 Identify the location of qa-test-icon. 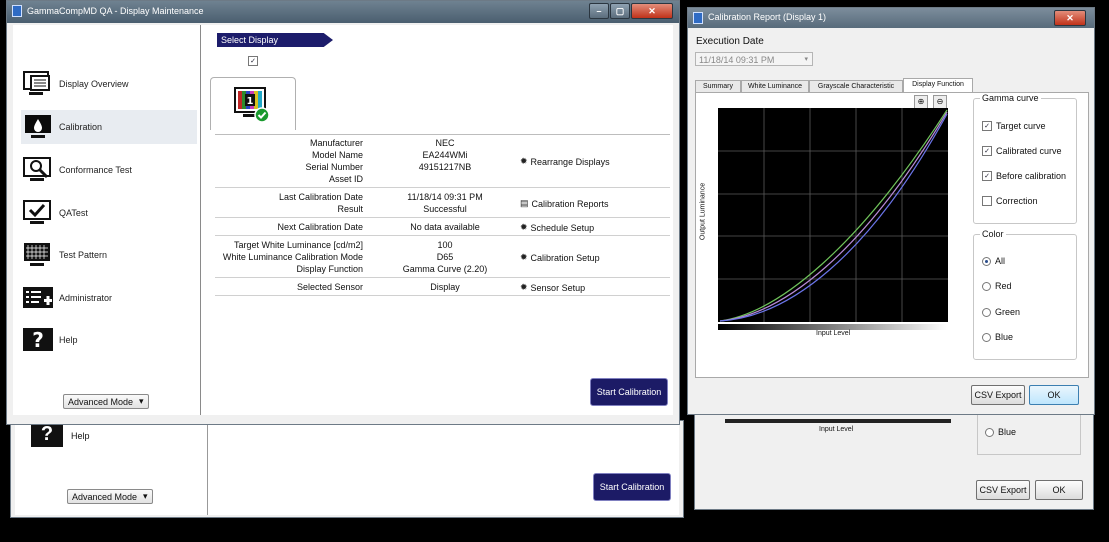
(38, 213).